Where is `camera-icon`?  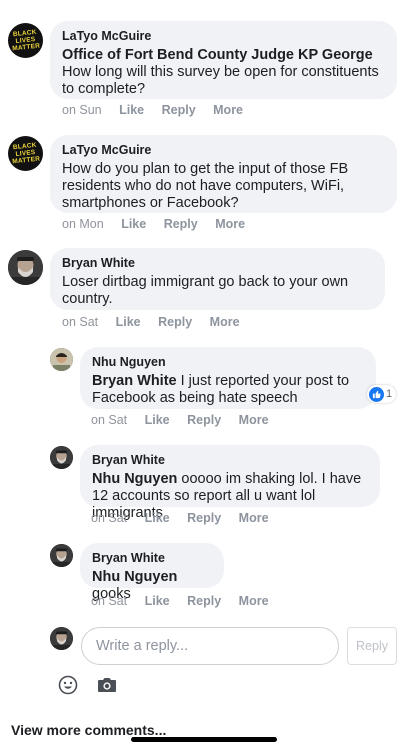
camera-icon is located at coordinates (107, 684).